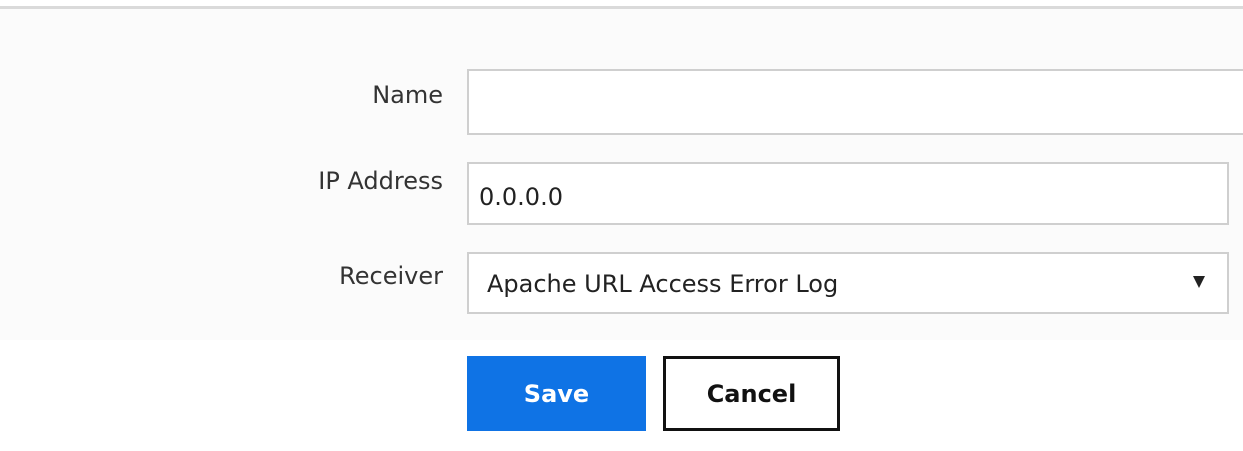  What do you see at coordinates (1199, 282) in the screenshot?
I see `chevron-down-icon` at bounding box center [1199, 282].